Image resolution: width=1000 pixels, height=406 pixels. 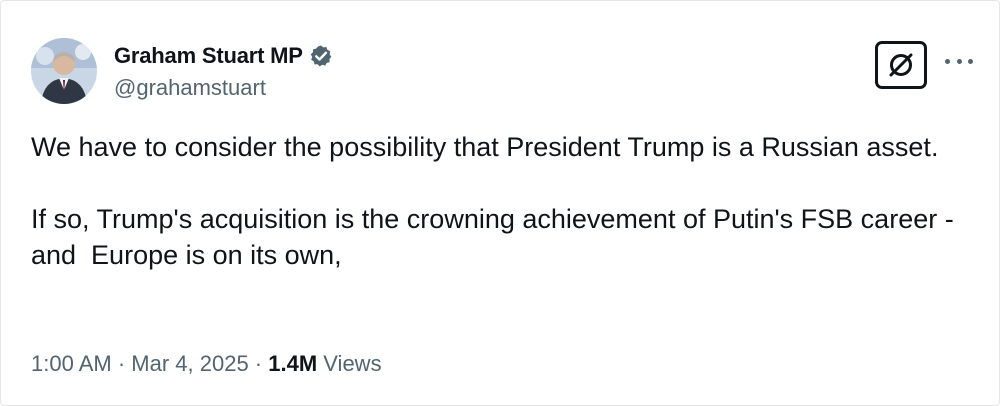 What do you see at coordinates (71, 364) in the screenshot?
I see `tweet-time: 1:00 AM` at bounding box center [71, 364].